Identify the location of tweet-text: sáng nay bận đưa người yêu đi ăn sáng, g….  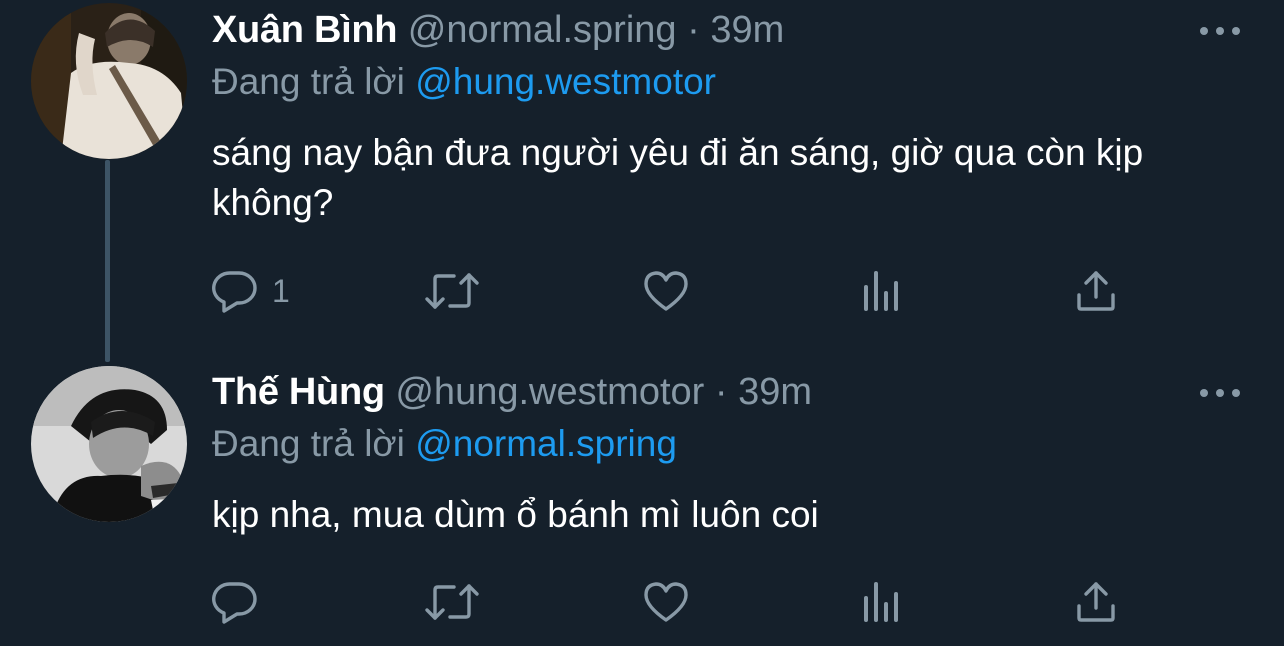
(678, 177).